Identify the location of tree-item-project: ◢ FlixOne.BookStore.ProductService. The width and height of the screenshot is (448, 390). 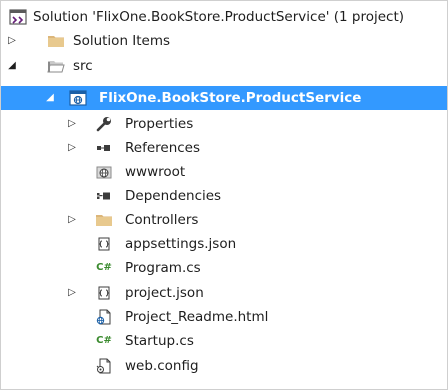
(224, 98).